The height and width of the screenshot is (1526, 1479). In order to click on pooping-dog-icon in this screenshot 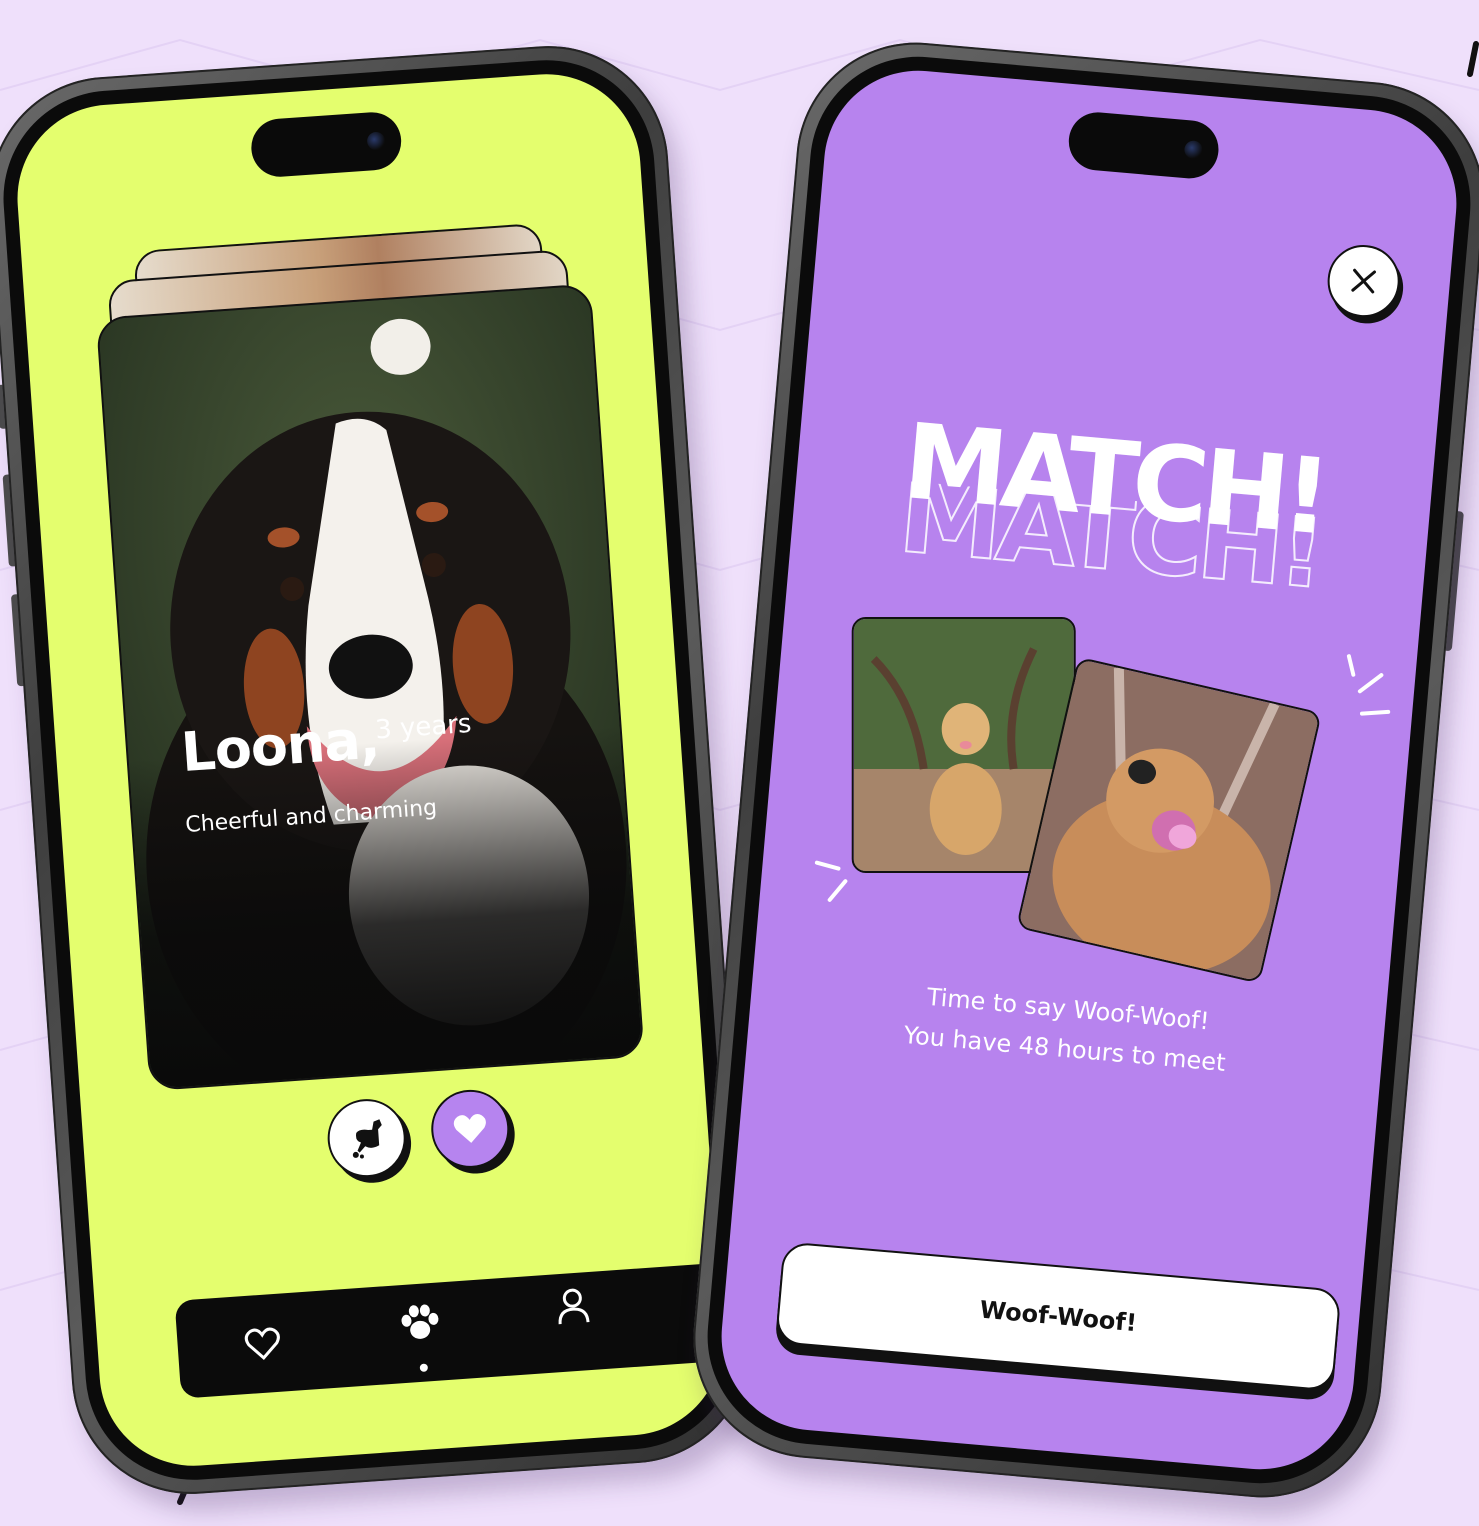, I will do `click(367, 1139)`.